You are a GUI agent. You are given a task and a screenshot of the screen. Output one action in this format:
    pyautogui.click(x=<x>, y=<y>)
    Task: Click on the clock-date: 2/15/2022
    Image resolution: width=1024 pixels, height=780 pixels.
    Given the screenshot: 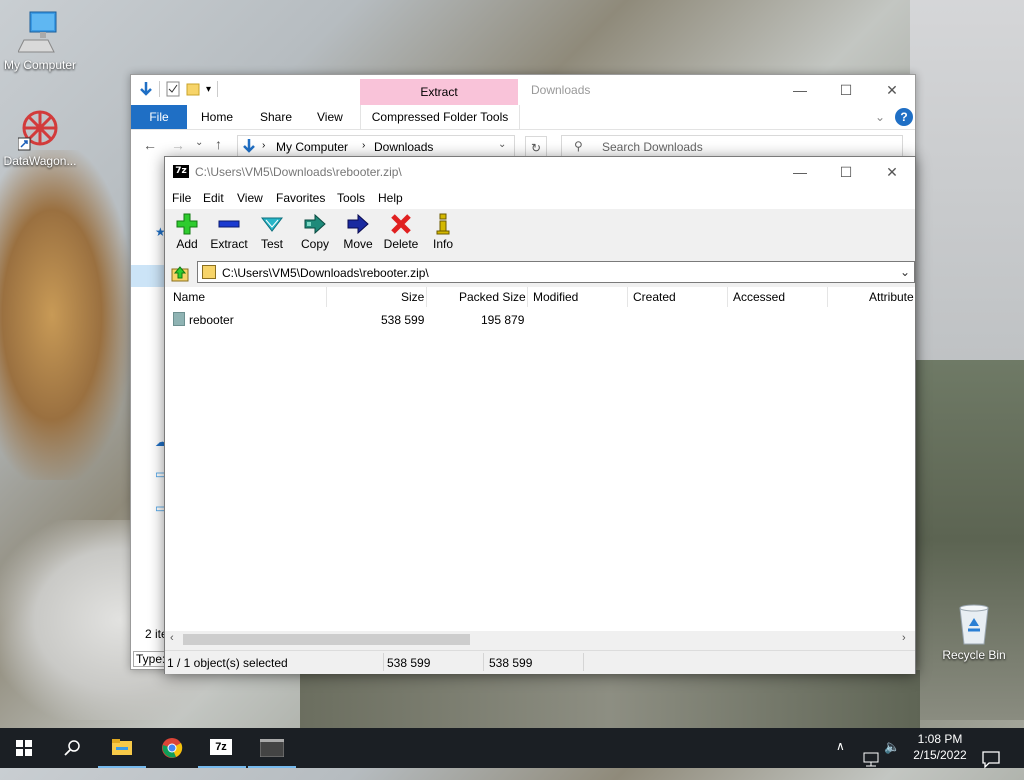 What is the action you would take?
    pyautogui.click(x=940, y=755)
    